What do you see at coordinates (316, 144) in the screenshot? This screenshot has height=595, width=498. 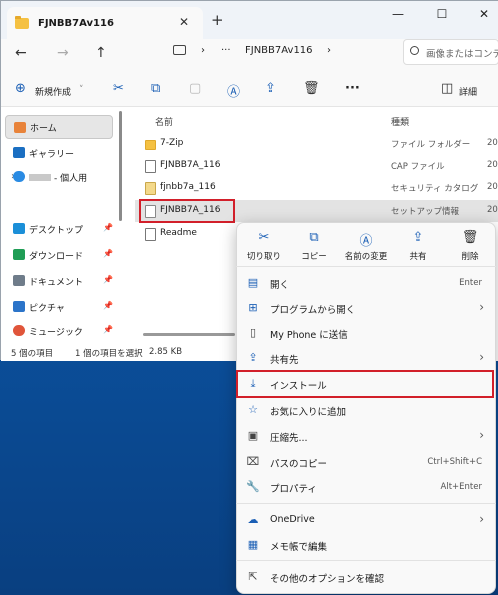 I see `file-row: 7-Zip ファイル フォルダー 20` at bounding box center [316, 144].